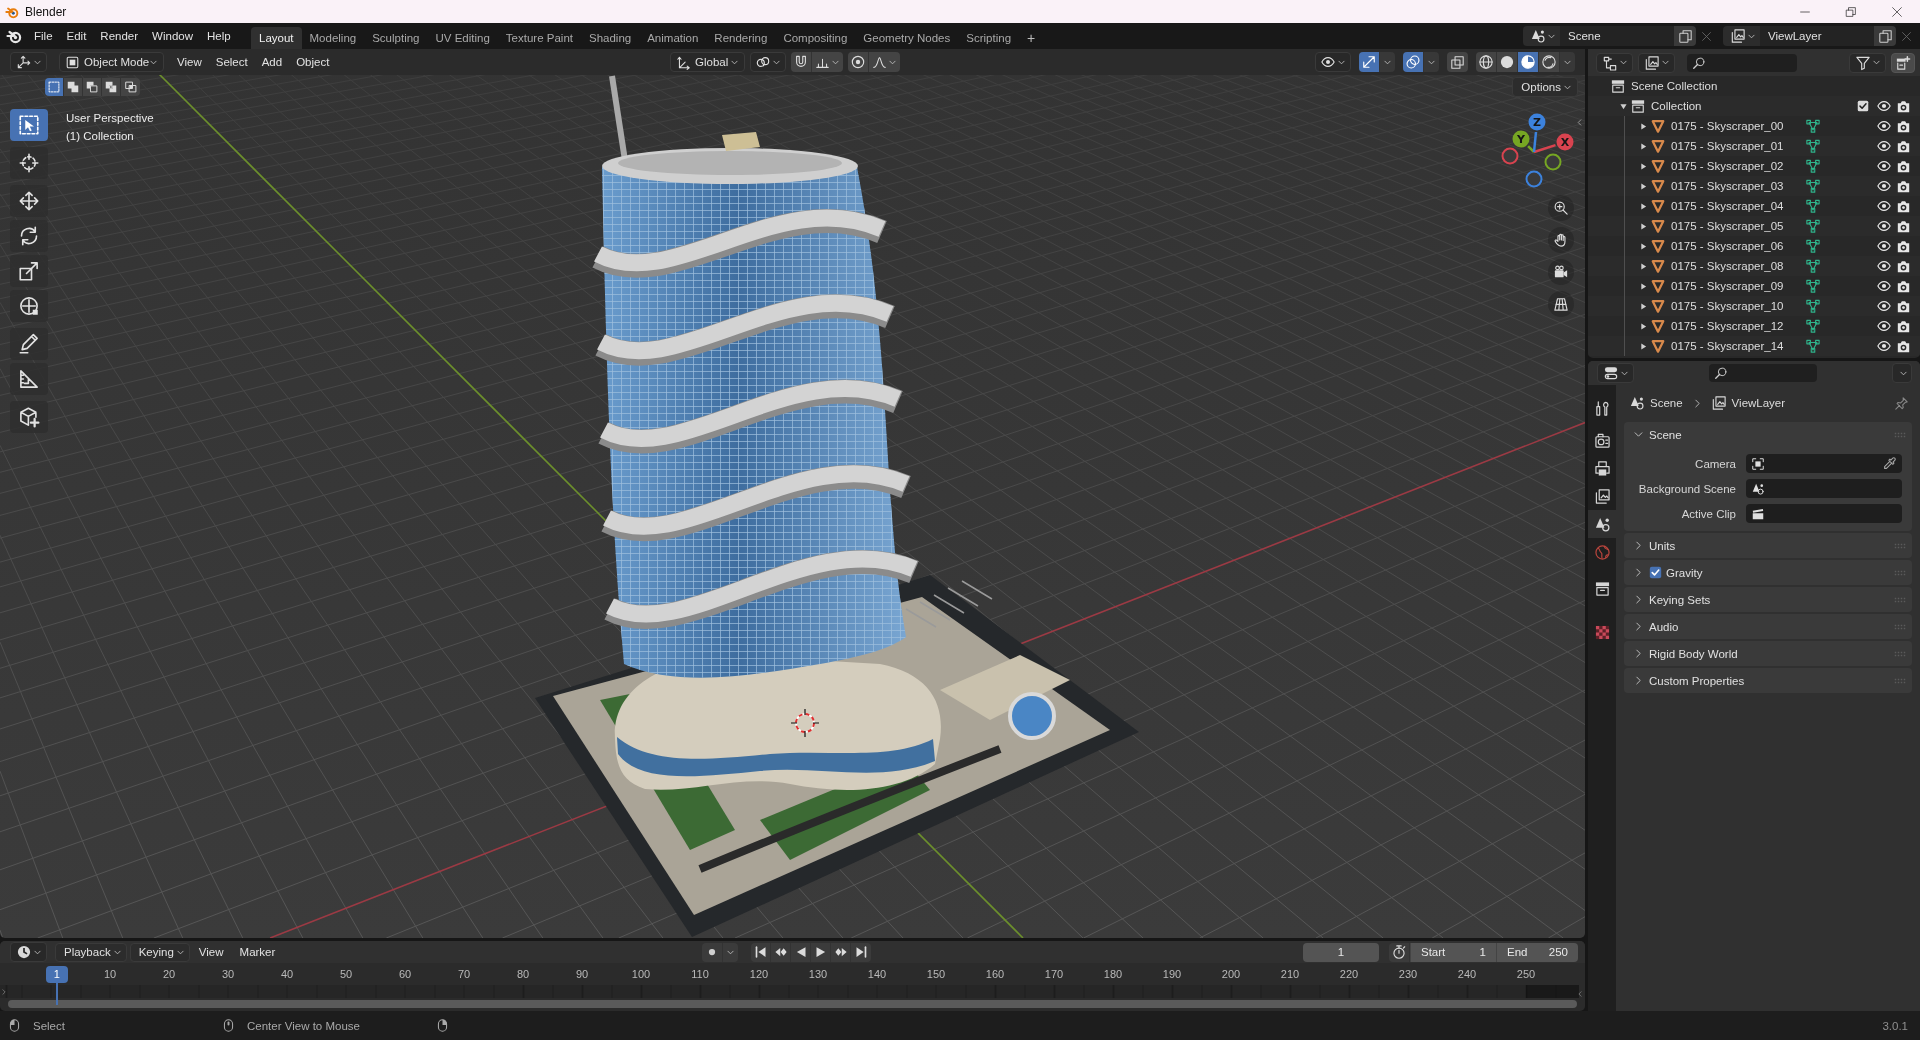 This screenshot has width=1920, height=1040. I want to click on playhead: 1, so click(56, 974).